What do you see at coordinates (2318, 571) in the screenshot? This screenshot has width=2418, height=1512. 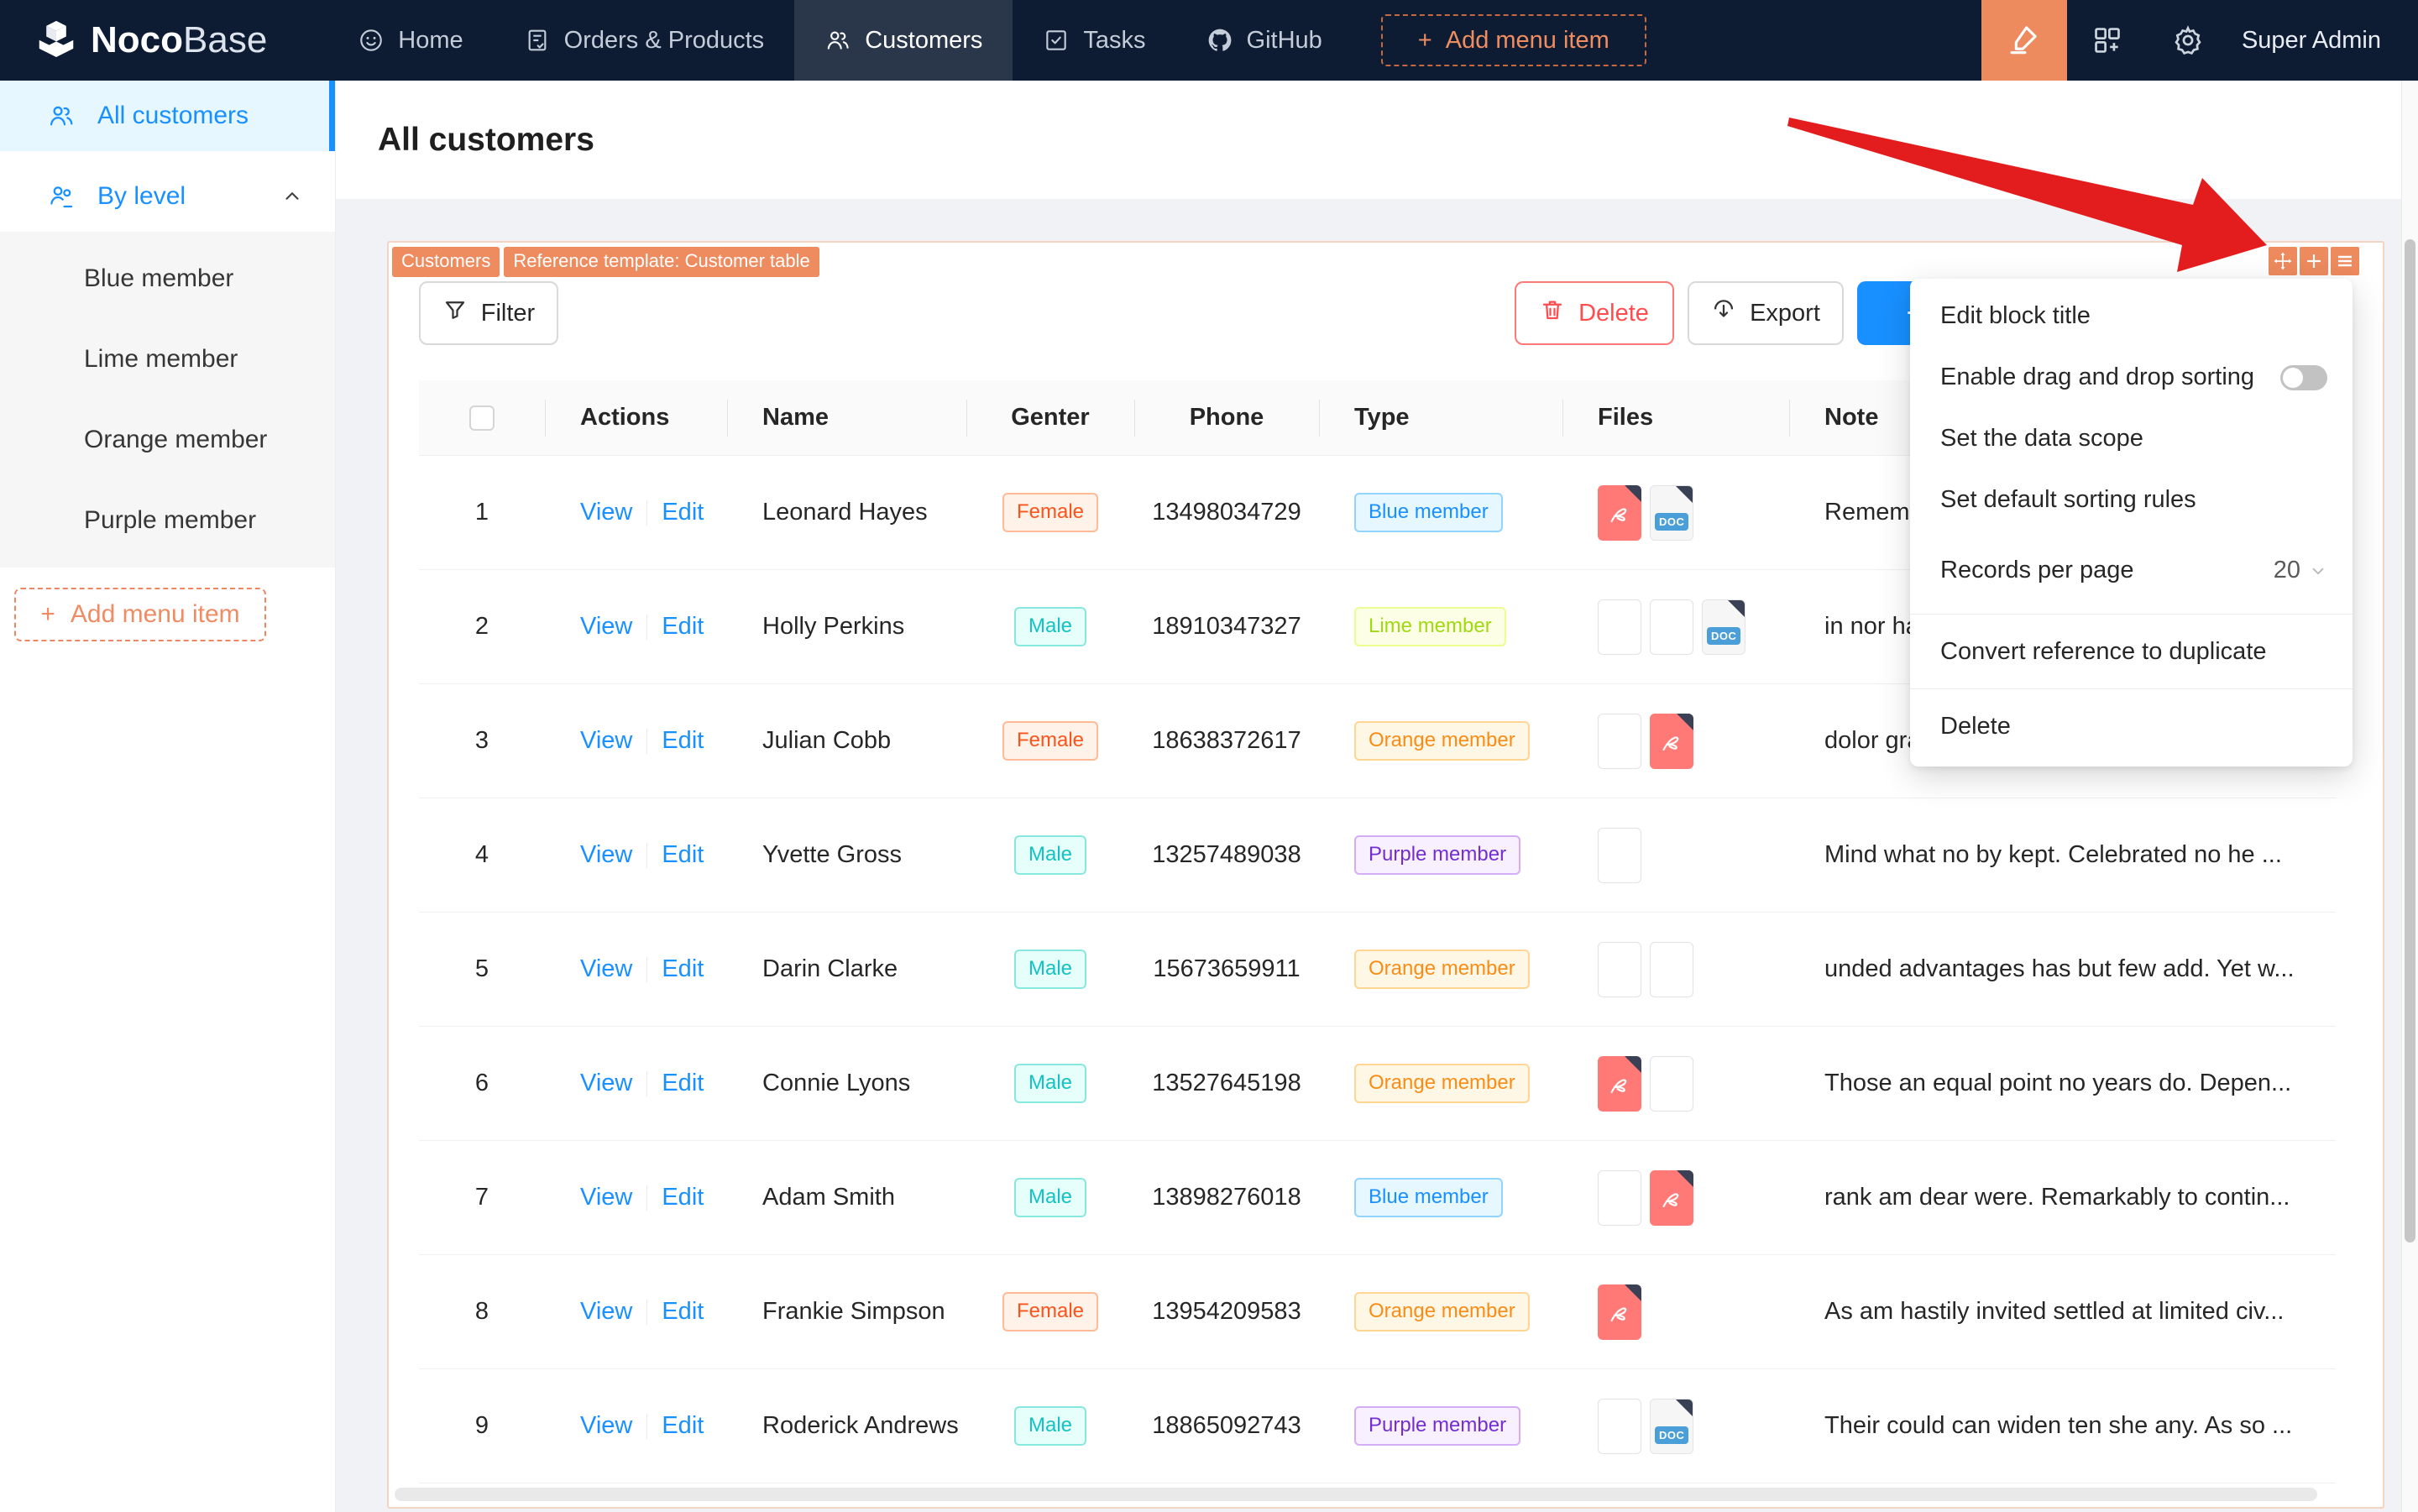 I see `chevron-down-icon` at bounding box center [2318, 571].